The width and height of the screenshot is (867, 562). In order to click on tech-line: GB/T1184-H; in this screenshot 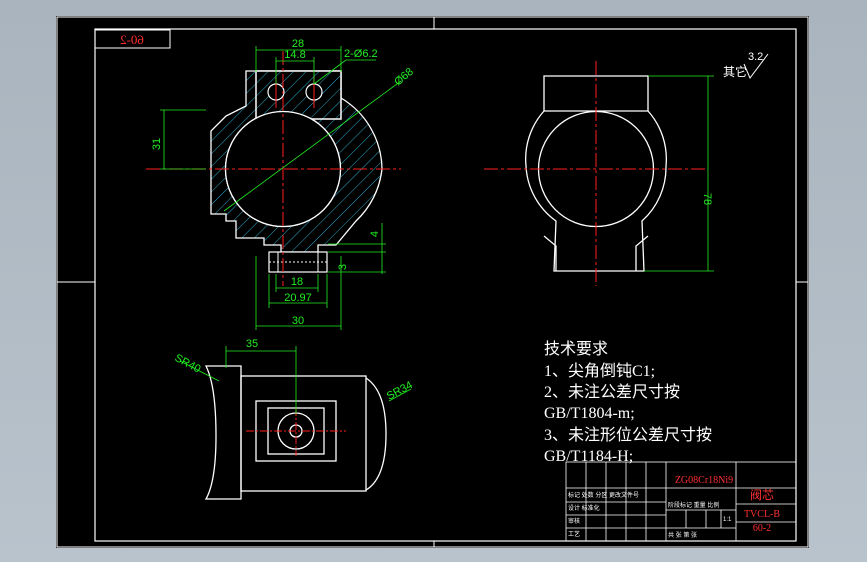, I will do `click(588, 456)`.